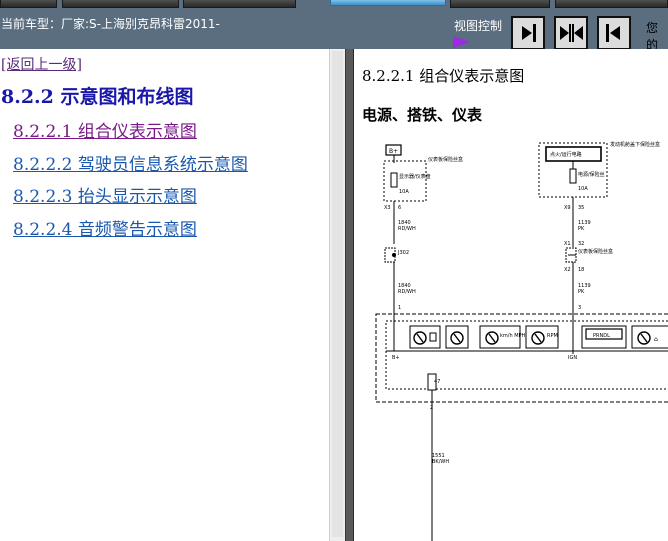  Describe the element at coordinates (583, 189) in the screenshot. I see `right-fuse-amp: 10A` at that location.